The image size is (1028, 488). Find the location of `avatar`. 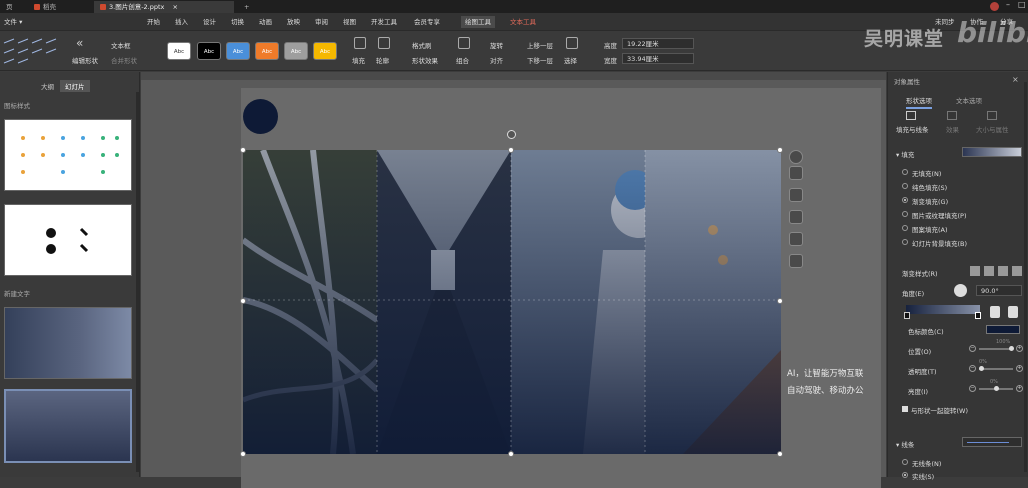

avatar is located at coordinates (994, 6).